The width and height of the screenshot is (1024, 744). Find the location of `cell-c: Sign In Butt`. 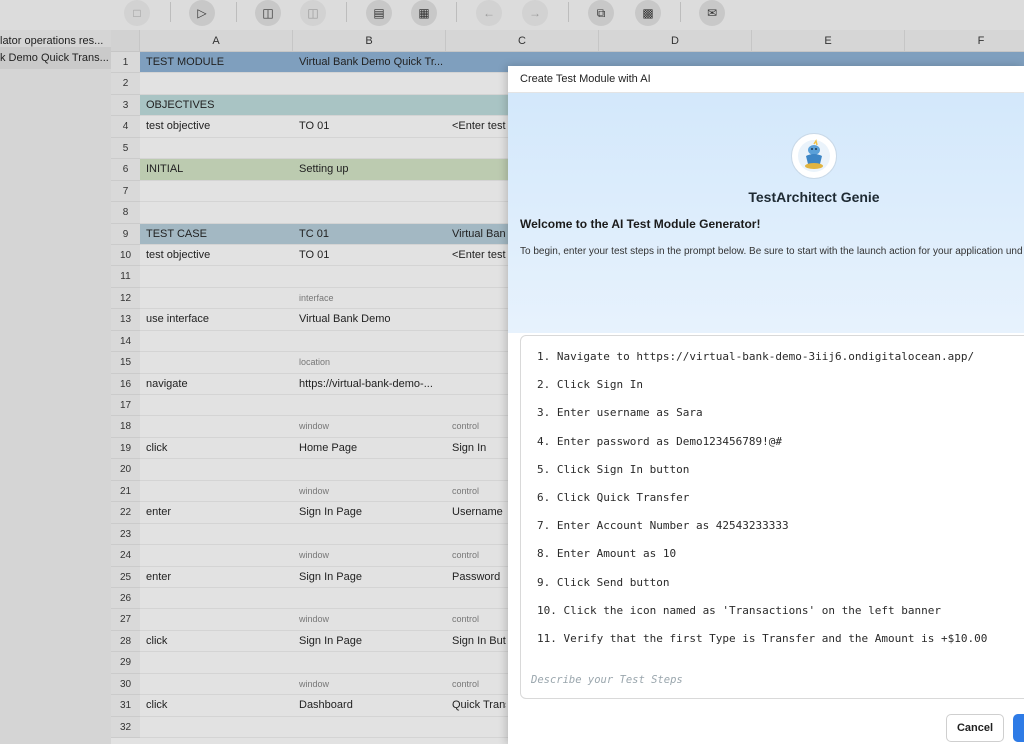

cell-c: Sign In Butt is located at coordinates (476, 641).